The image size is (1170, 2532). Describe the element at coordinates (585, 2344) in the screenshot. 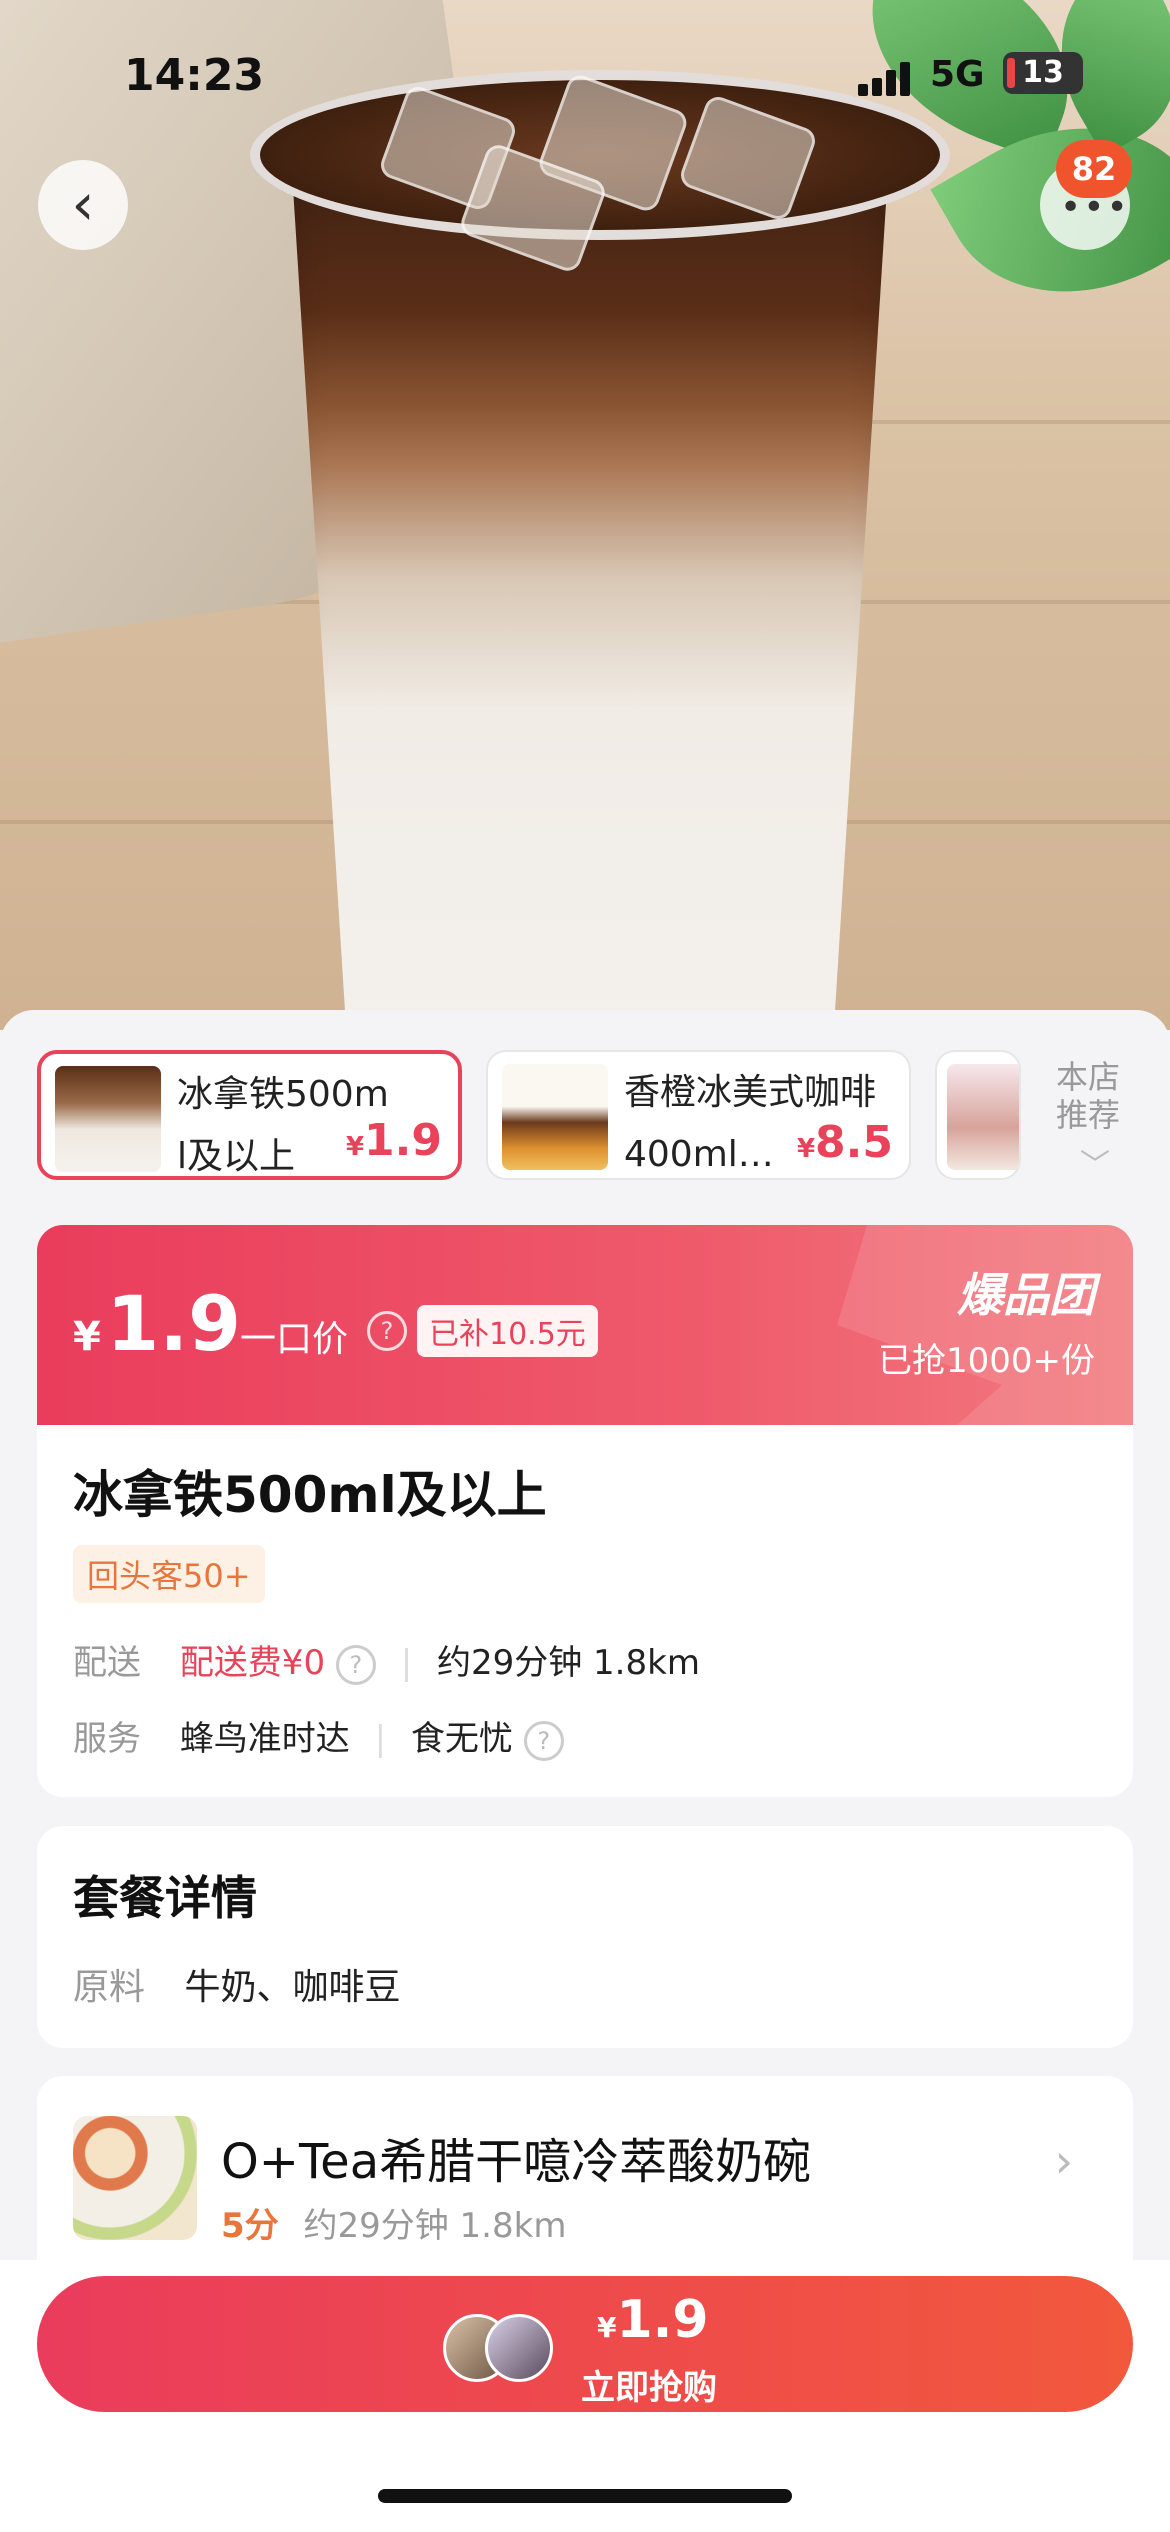

I see `buy-now-button: ¥1.9 立即抢购` at that location.